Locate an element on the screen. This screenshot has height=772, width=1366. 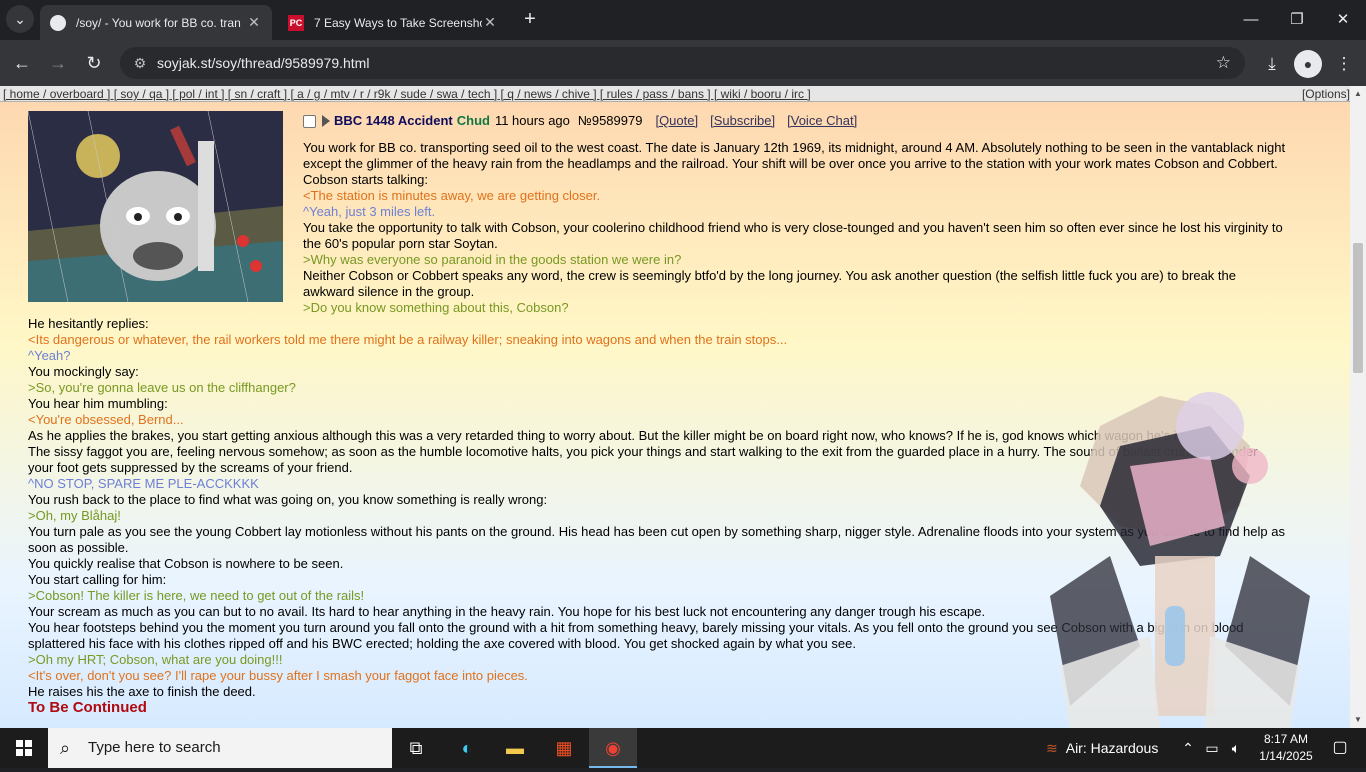
speaker-icon: 🔈︎ is located at coordinates (1236, 748).